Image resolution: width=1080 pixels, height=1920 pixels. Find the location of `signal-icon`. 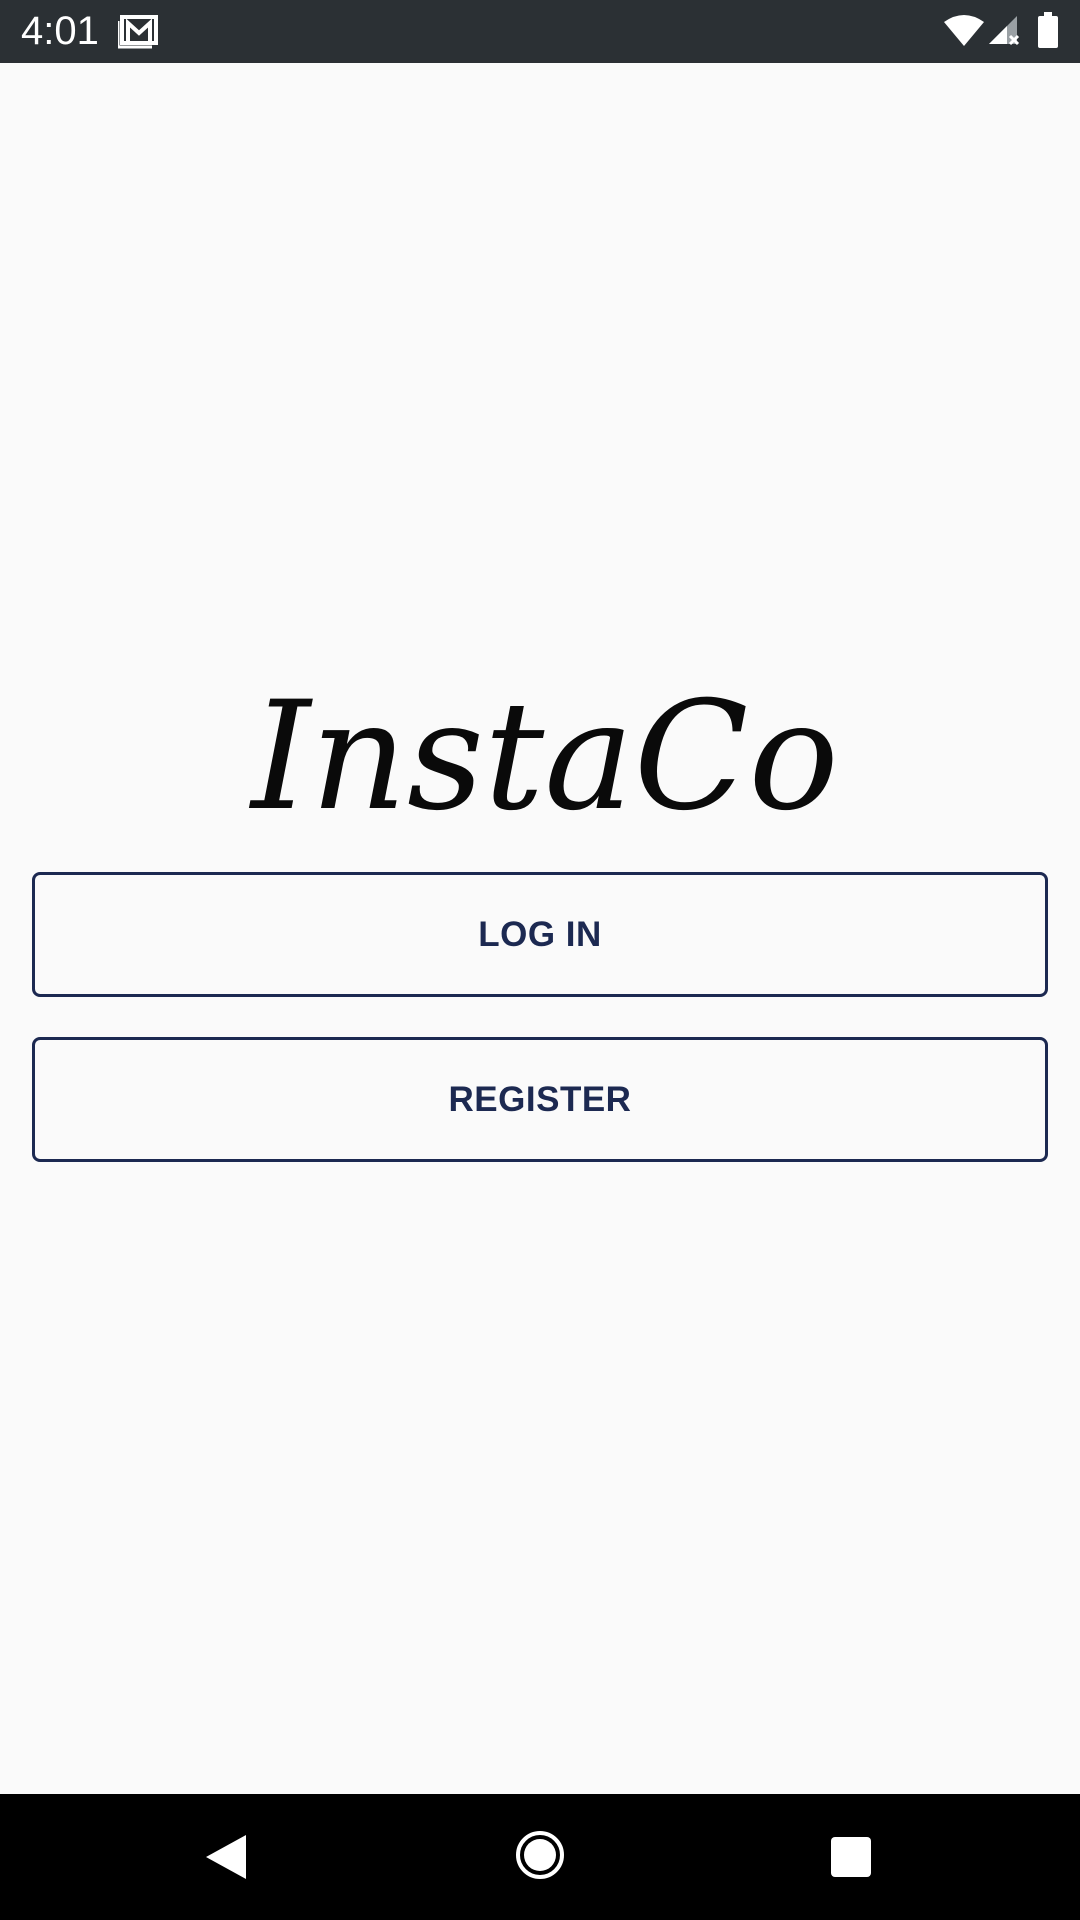

signal-icon is located at coordinates (1004, 31).